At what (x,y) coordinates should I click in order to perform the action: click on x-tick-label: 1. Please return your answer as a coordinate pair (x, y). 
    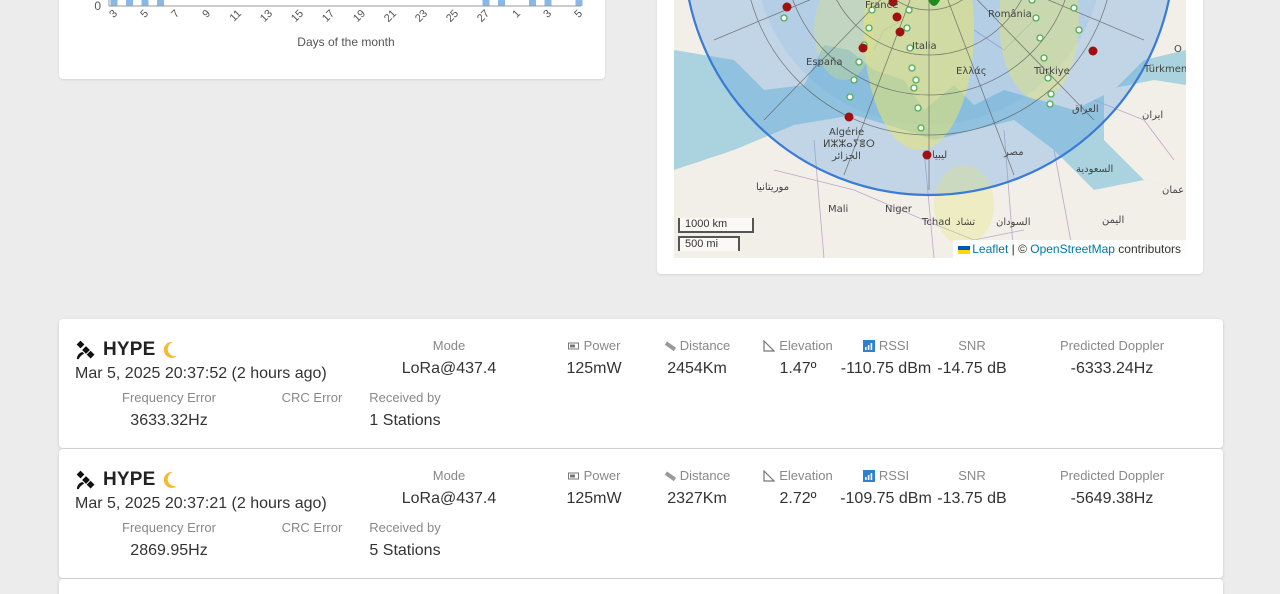
    Looking at the image, I should click on (516, 14).